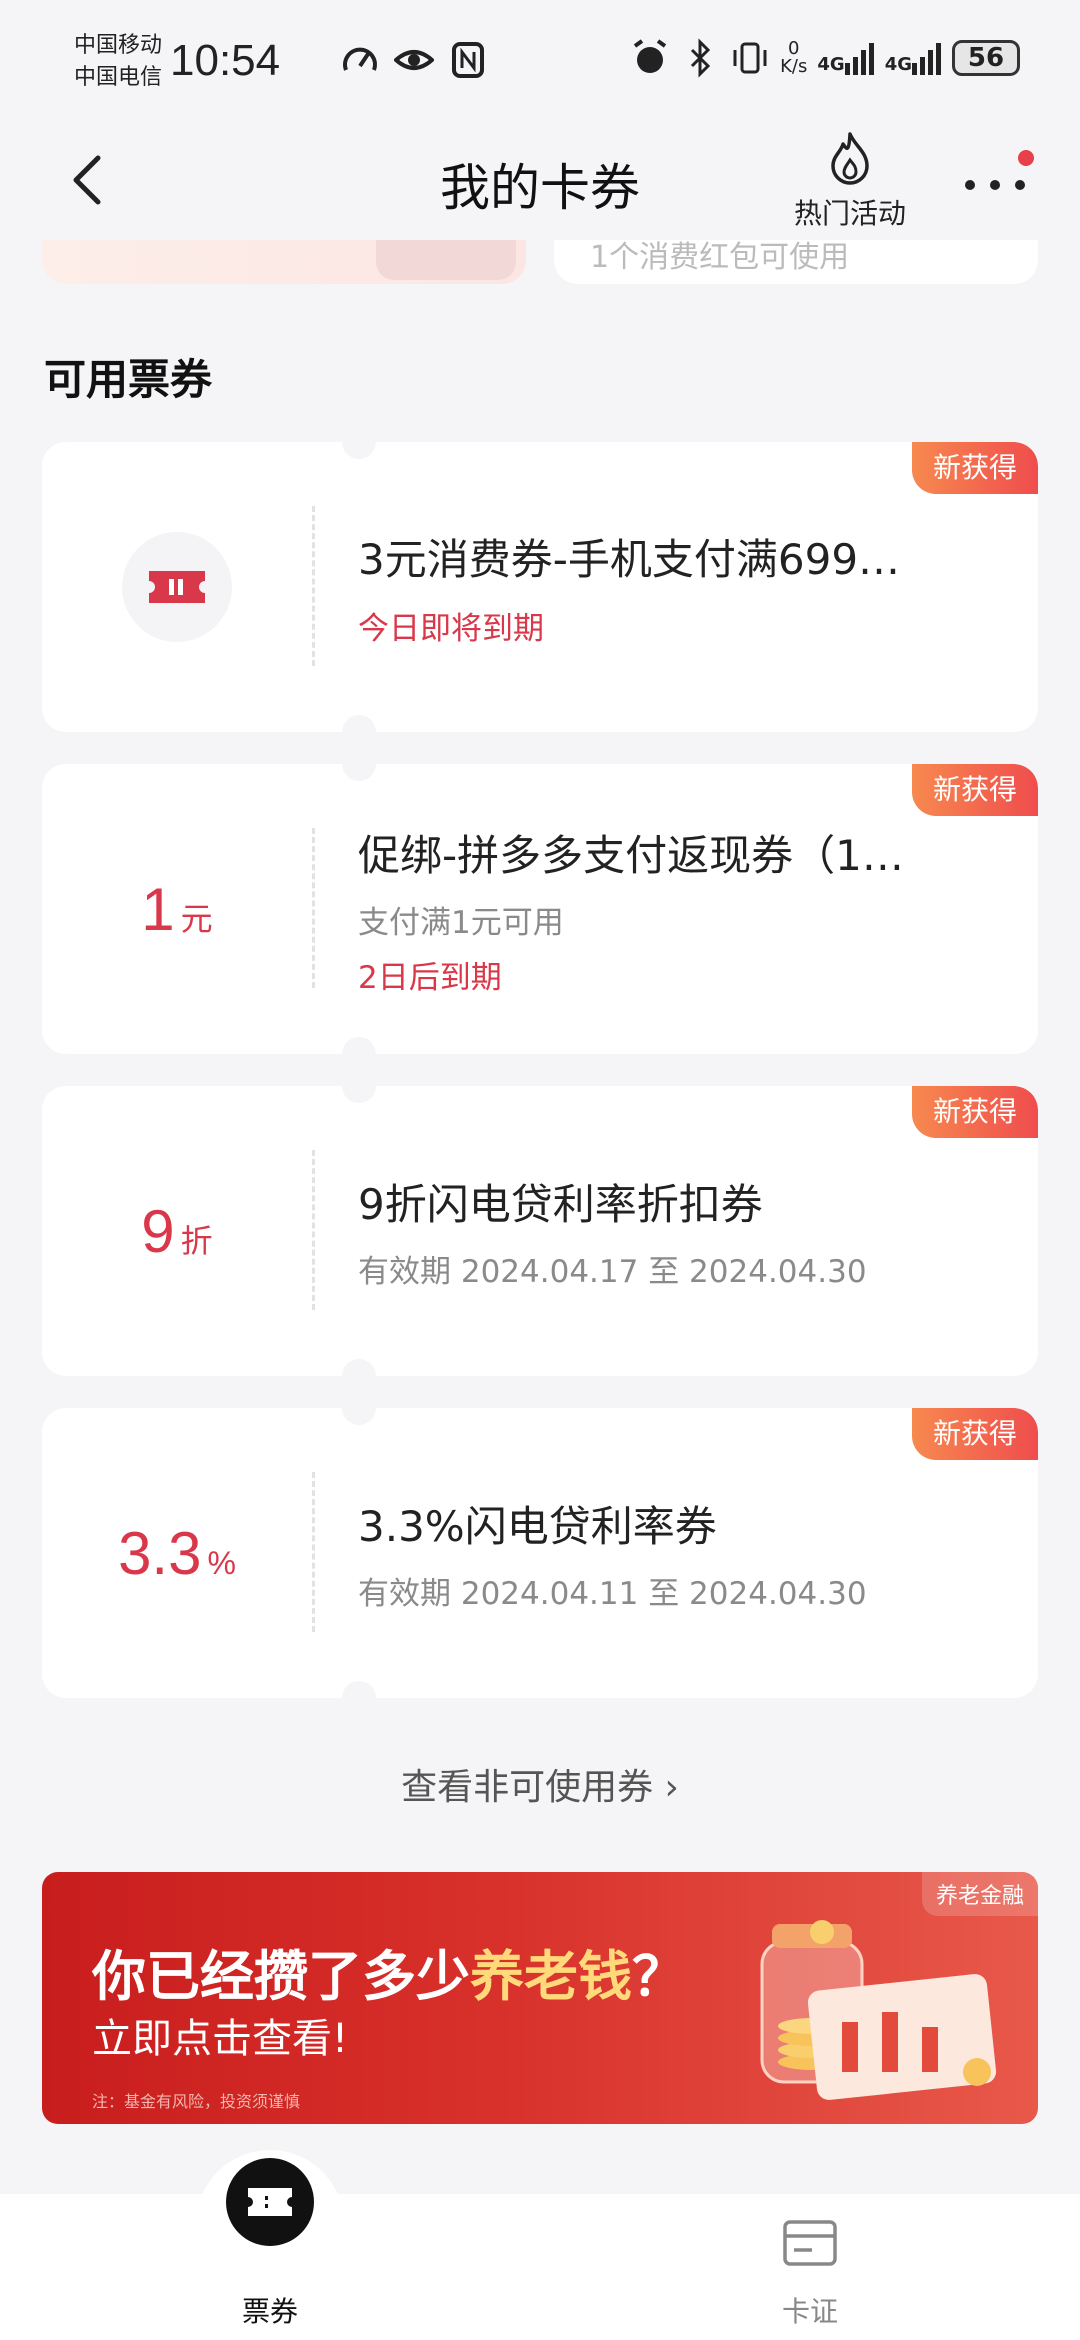 The width and height of the screenshot is (1080, 2340). I want to click on coupon-expiry: 今日即将到期, so click(451, 629).